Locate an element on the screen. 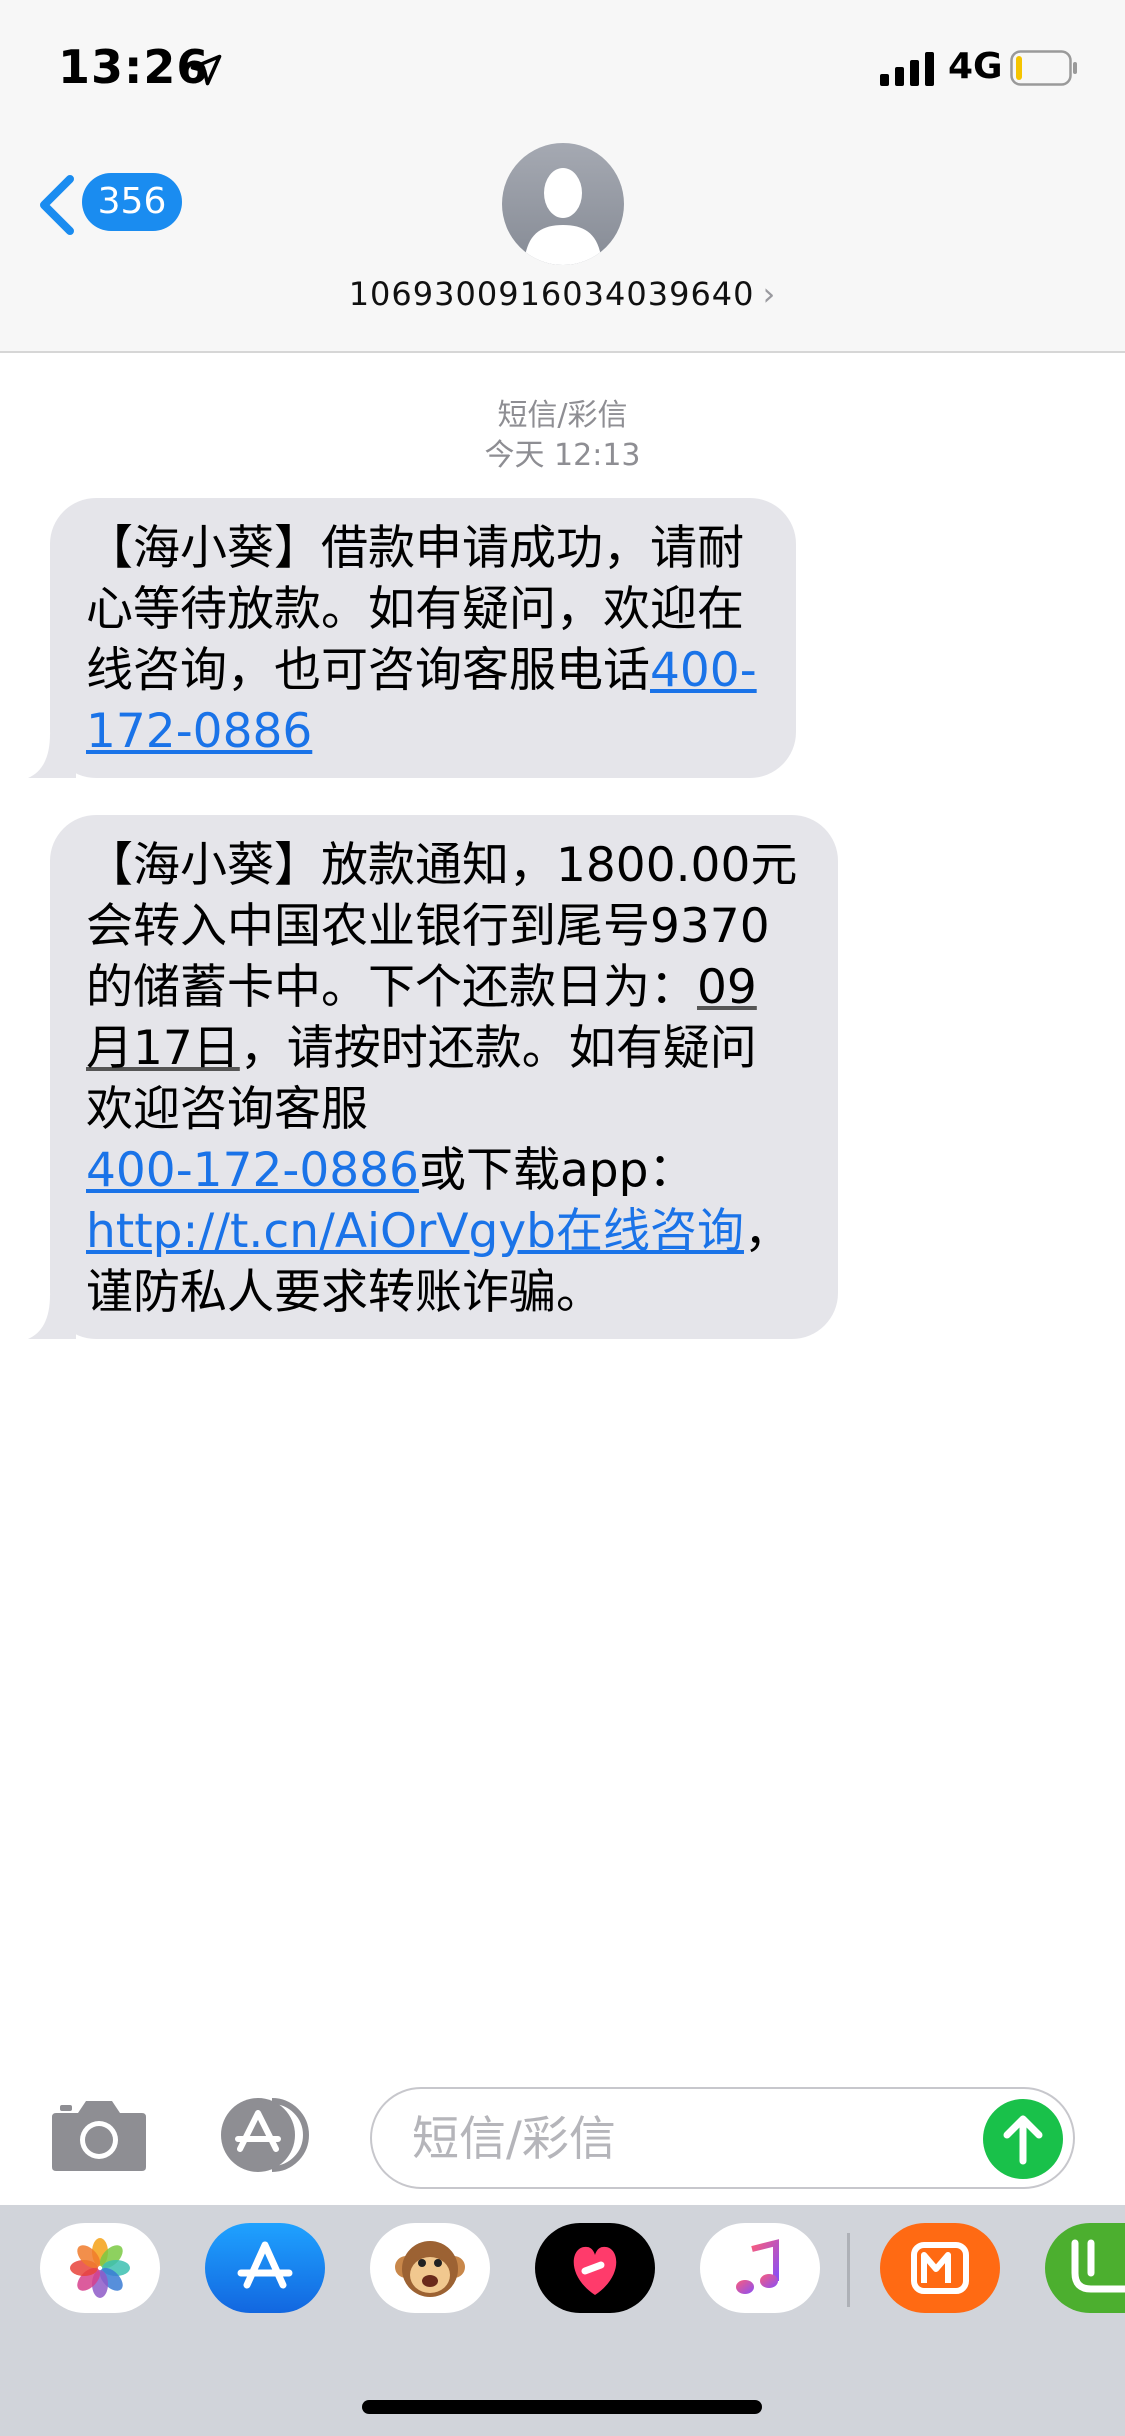 The height and width of the screenshot is (2436, 1125). music-note-icon is located at coordinates (757, 2266).